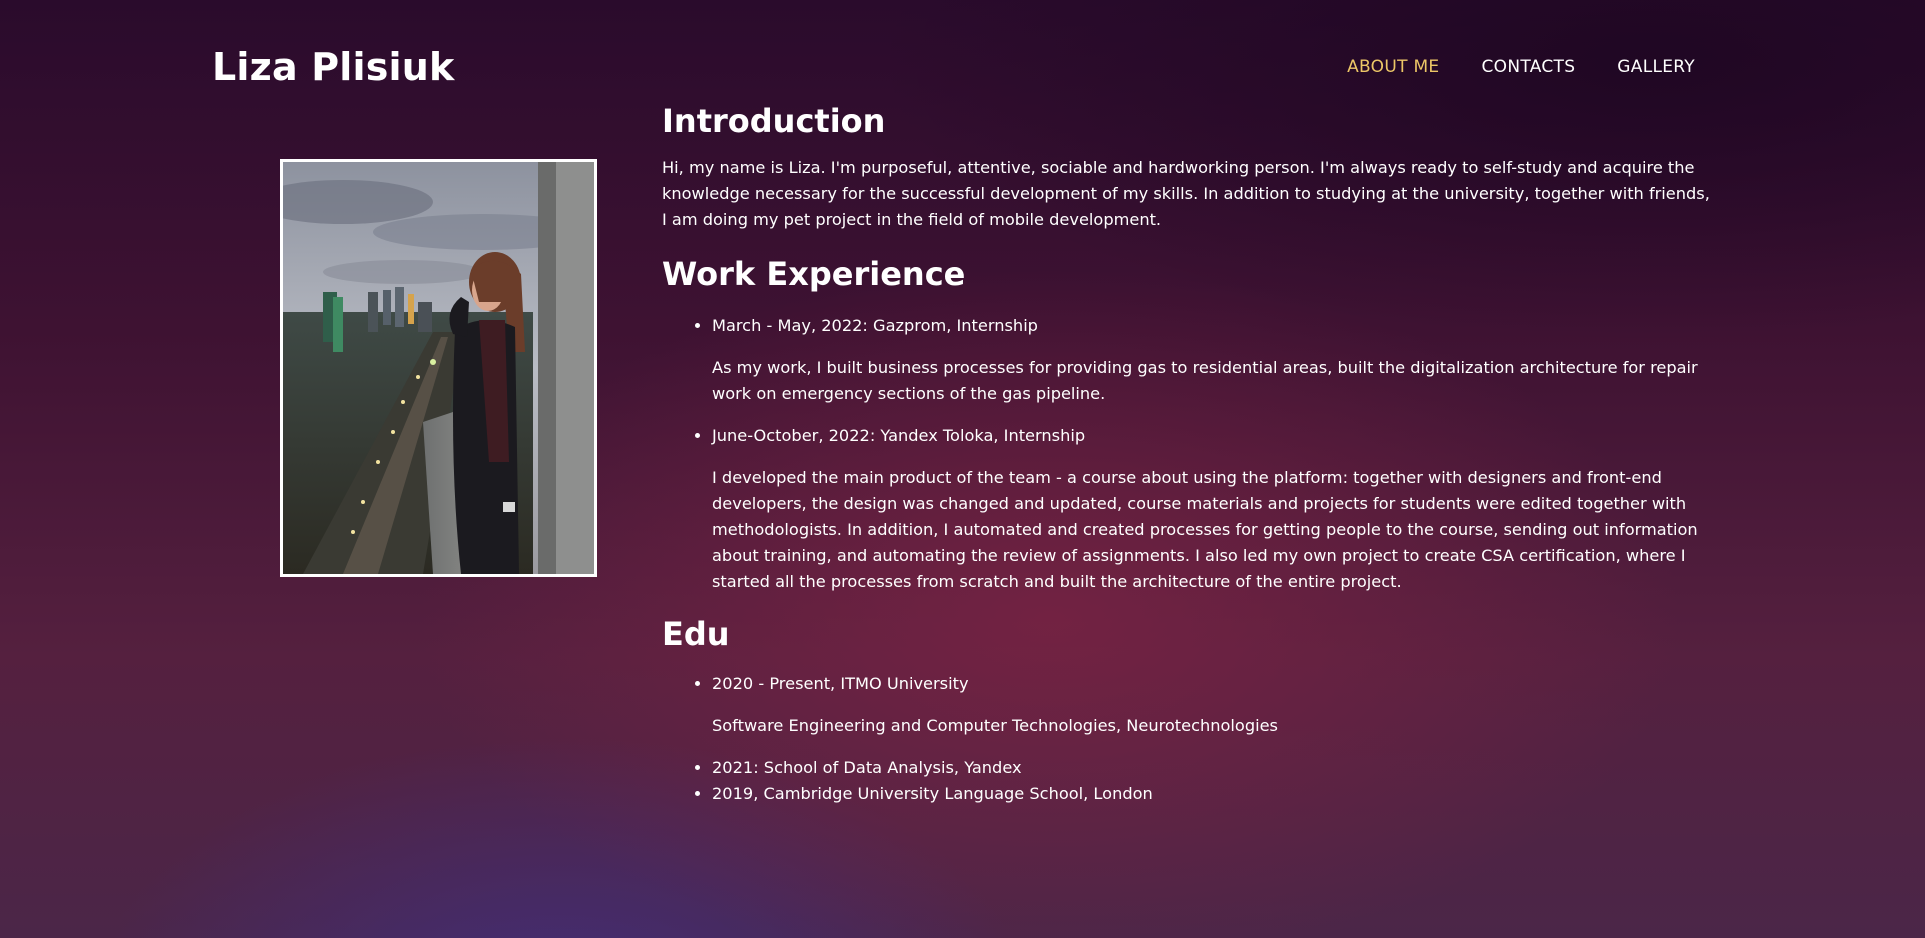 The height and width of the screenshot is (938, 1925). What do you see at coordinates (814, 274) in the screenshot?
I see `work-experience-title: Work Experience` at bounding box center [814, 274].